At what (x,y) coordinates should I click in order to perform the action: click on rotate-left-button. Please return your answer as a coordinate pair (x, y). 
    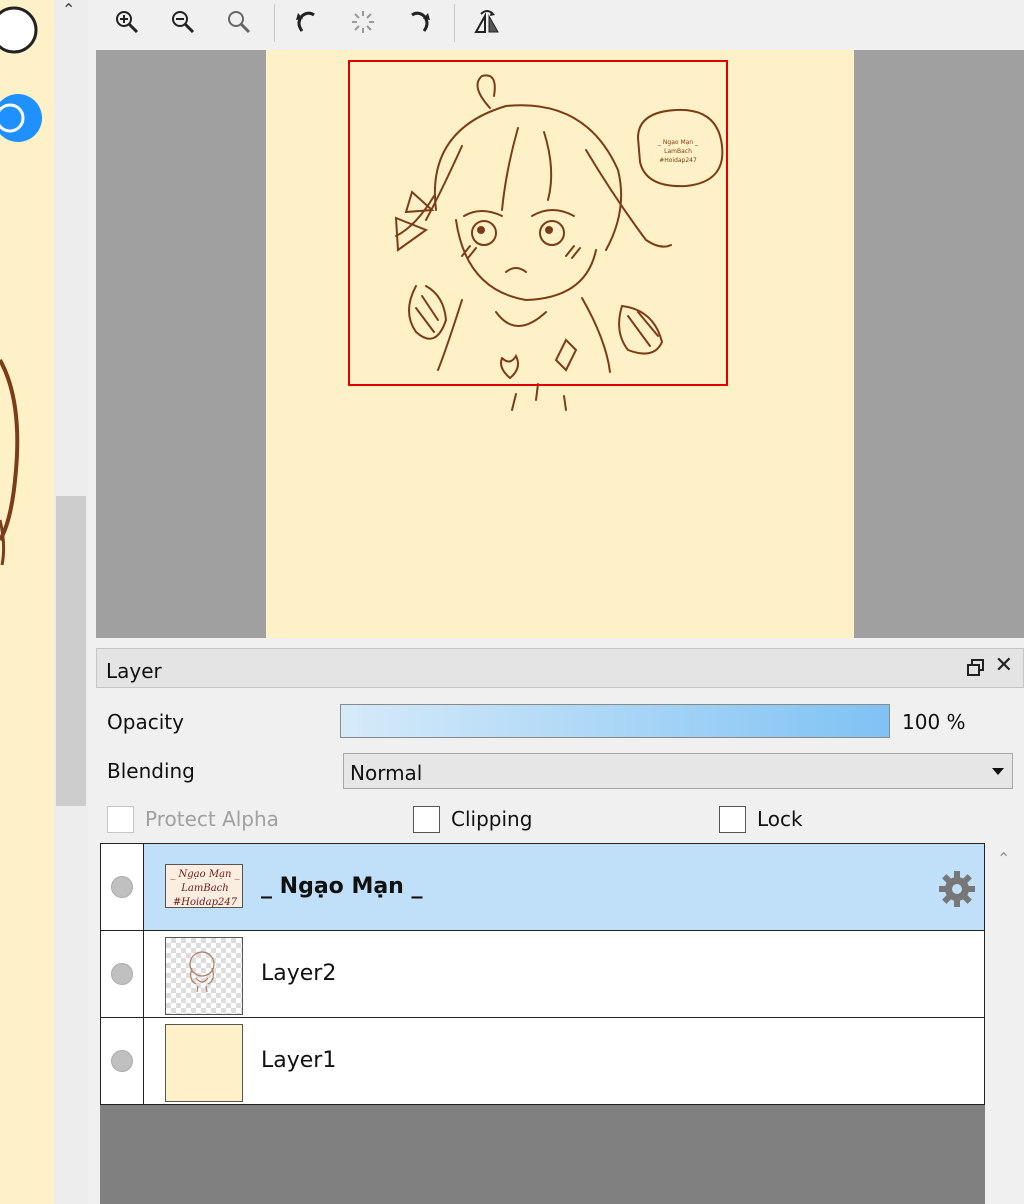
    Looking at the image, I should click on (307, 22).